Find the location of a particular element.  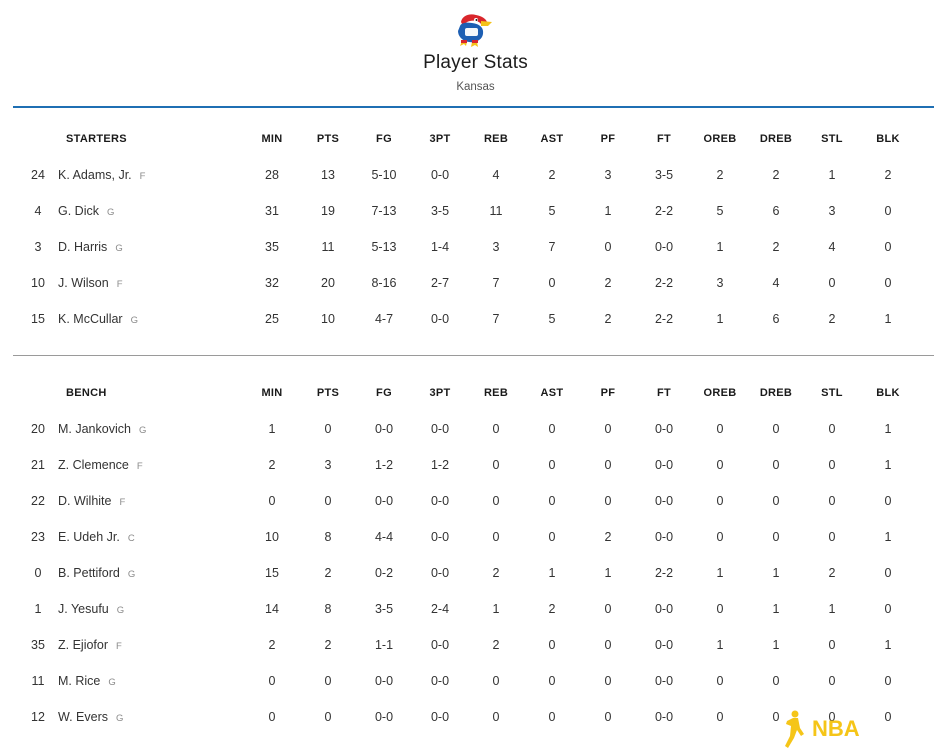

player-position: G is located at coordinates (119, 248).